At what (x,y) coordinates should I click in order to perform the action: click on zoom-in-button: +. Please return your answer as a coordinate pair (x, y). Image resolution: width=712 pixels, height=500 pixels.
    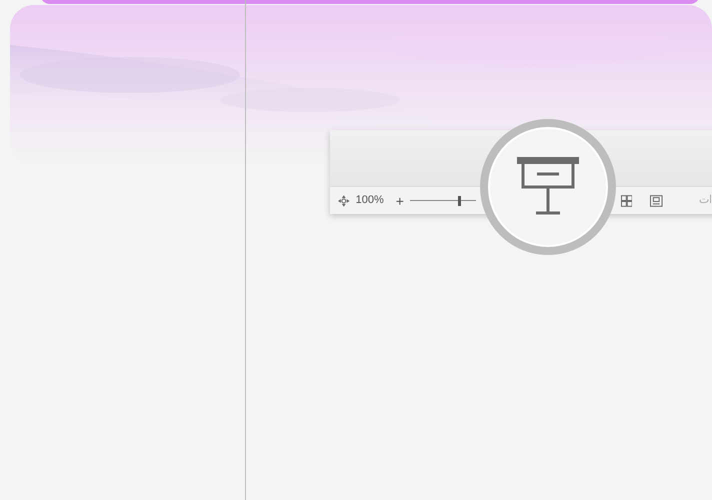
    Looking at the image, I should click on (400, 201).